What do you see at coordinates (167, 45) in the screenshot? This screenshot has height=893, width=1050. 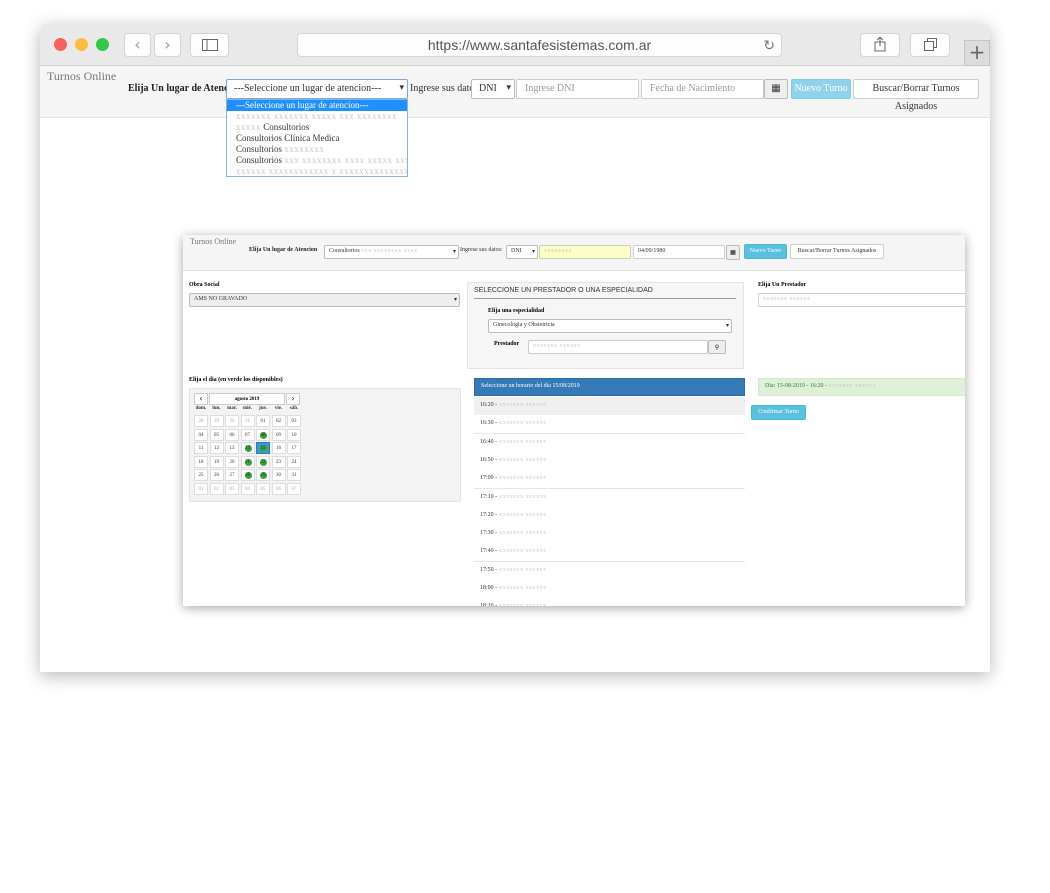 I see `forward-button: ›` at bounding box center [167, 45].